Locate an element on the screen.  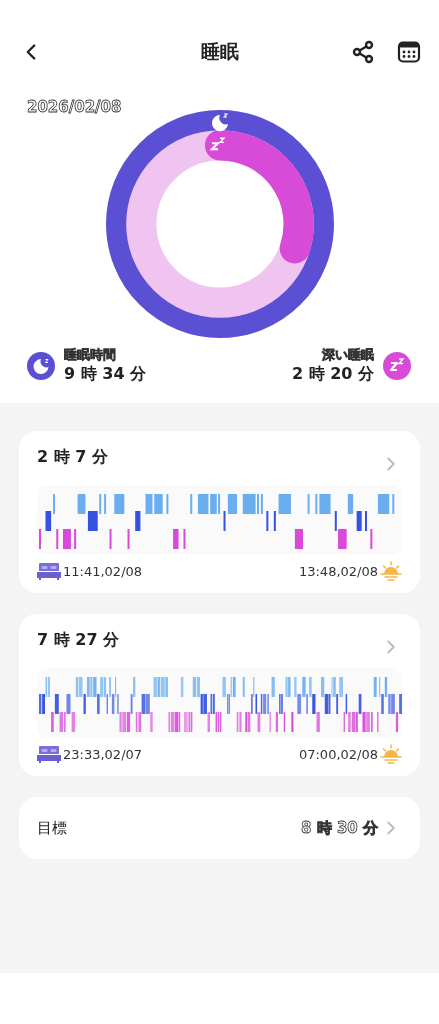
start-time: 23:33,02/07 is located at coordinates (103, 754).